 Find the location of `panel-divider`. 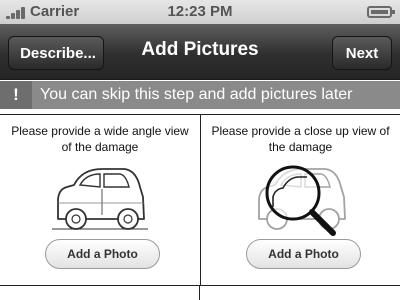

panel-divider is located at coordinates (199, 293).